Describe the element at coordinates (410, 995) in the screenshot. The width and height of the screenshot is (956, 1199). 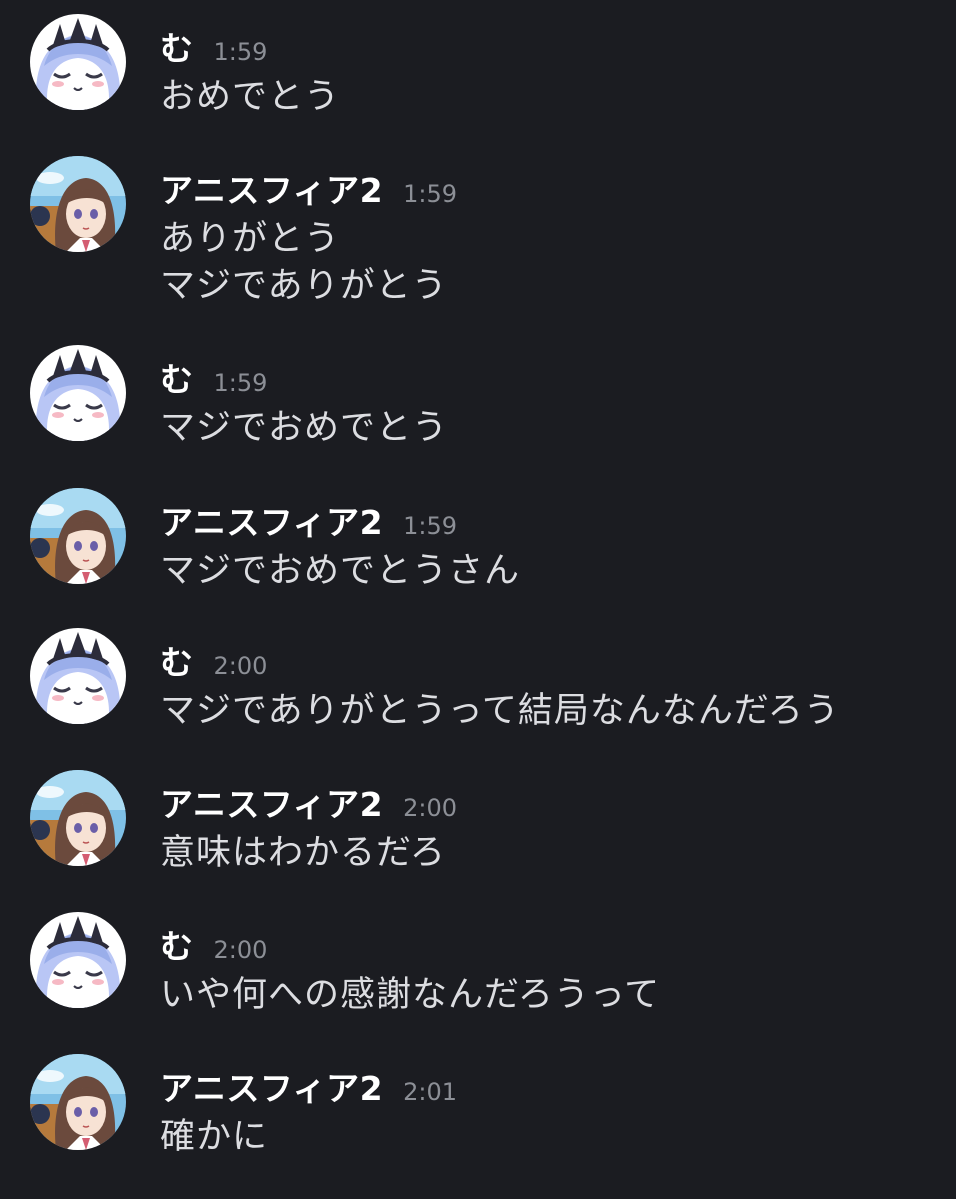
I see `message-text: いや何への感謝なんだろうって` at that location.